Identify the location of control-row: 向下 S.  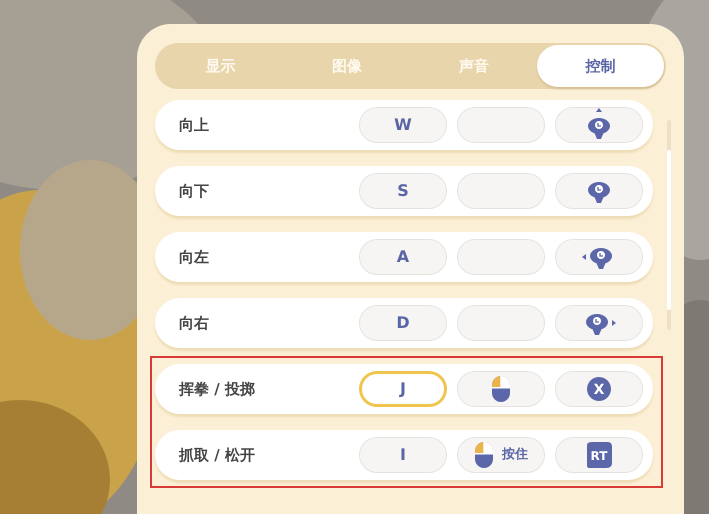
(404, 191).